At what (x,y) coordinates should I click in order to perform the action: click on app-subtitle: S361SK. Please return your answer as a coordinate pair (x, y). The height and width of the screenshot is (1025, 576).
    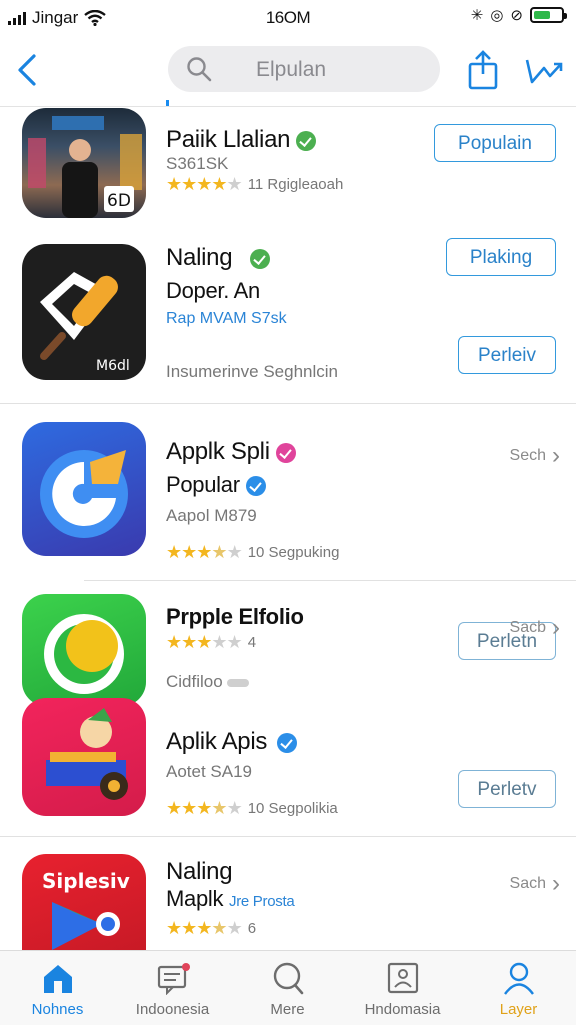
    Looking at the image, I should click on (197, 163).